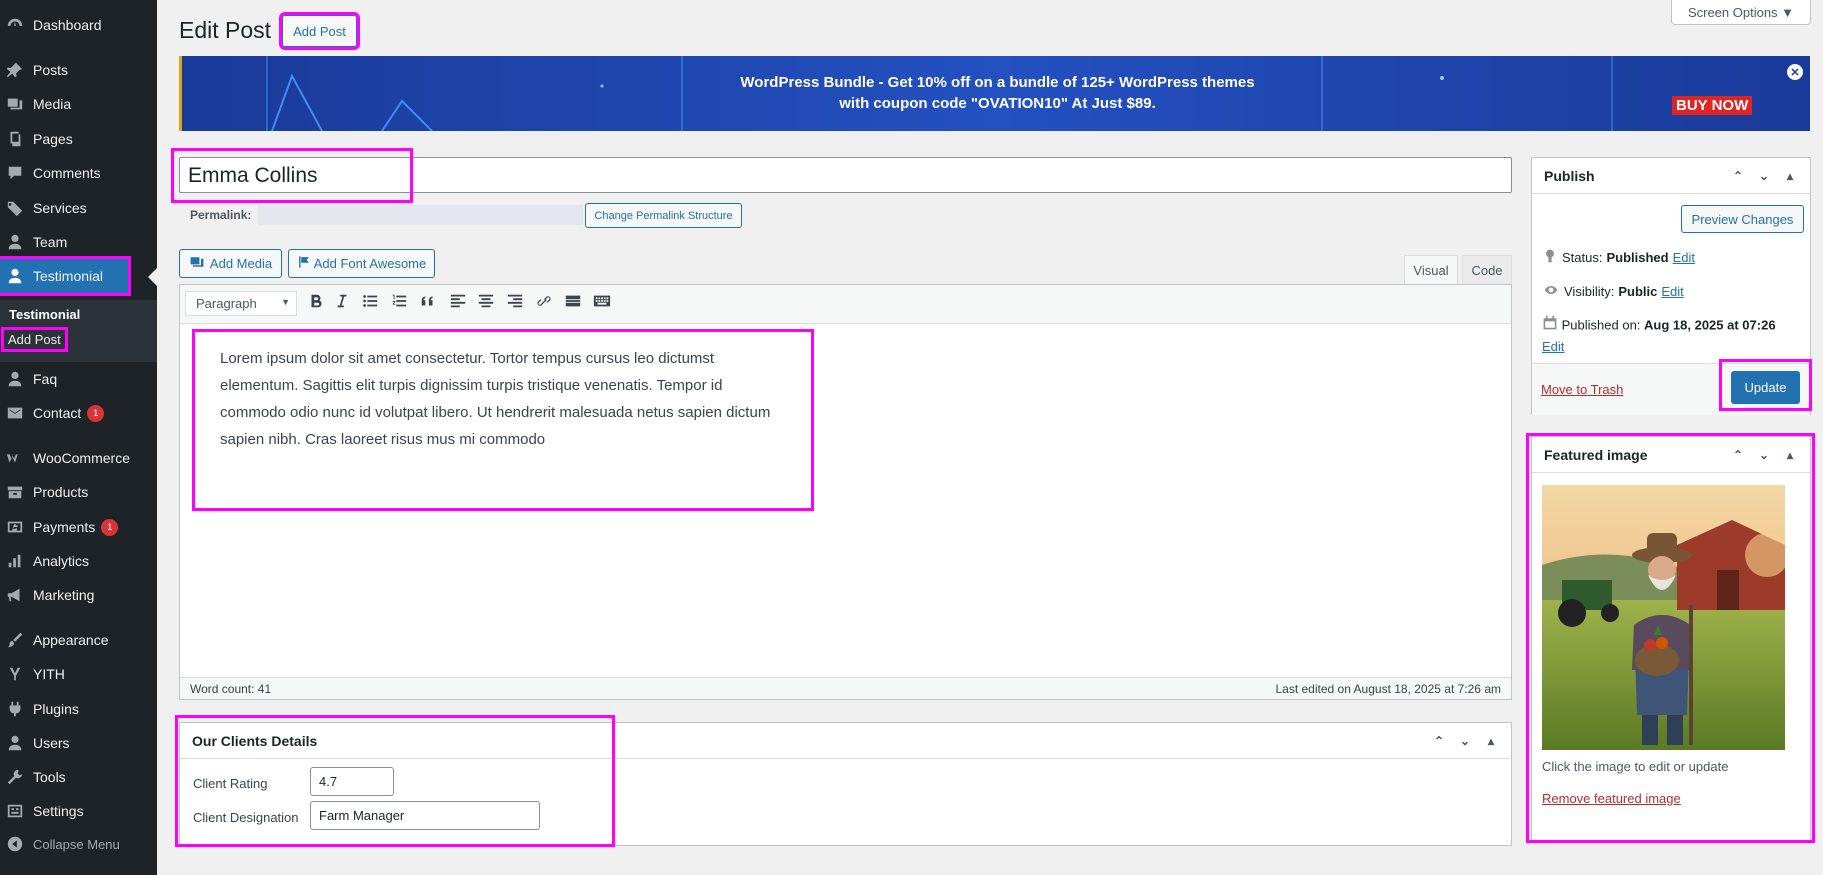  What do you see at coordinates (78, 811) in the screenshot?
I see `sidebar-item-settings: Settings` at bounding box center [78, 811].